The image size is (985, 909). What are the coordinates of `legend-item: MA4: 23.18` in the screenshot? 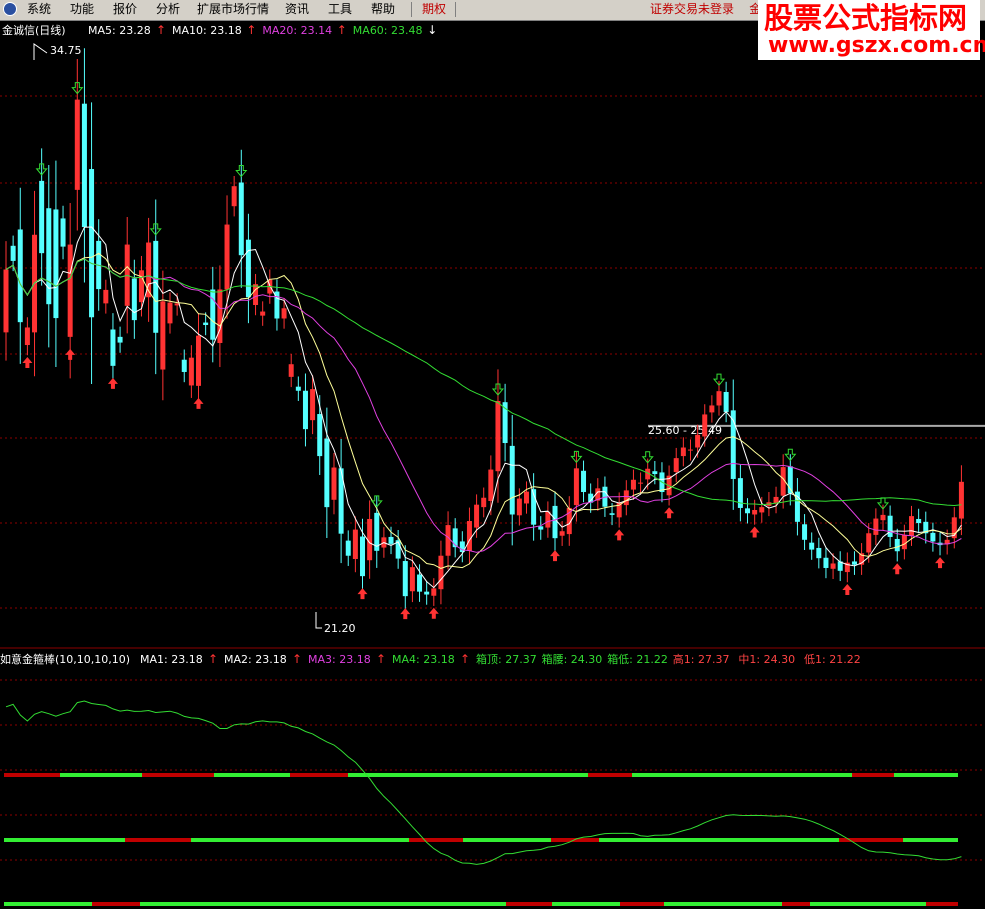 It's located at (423, 659).